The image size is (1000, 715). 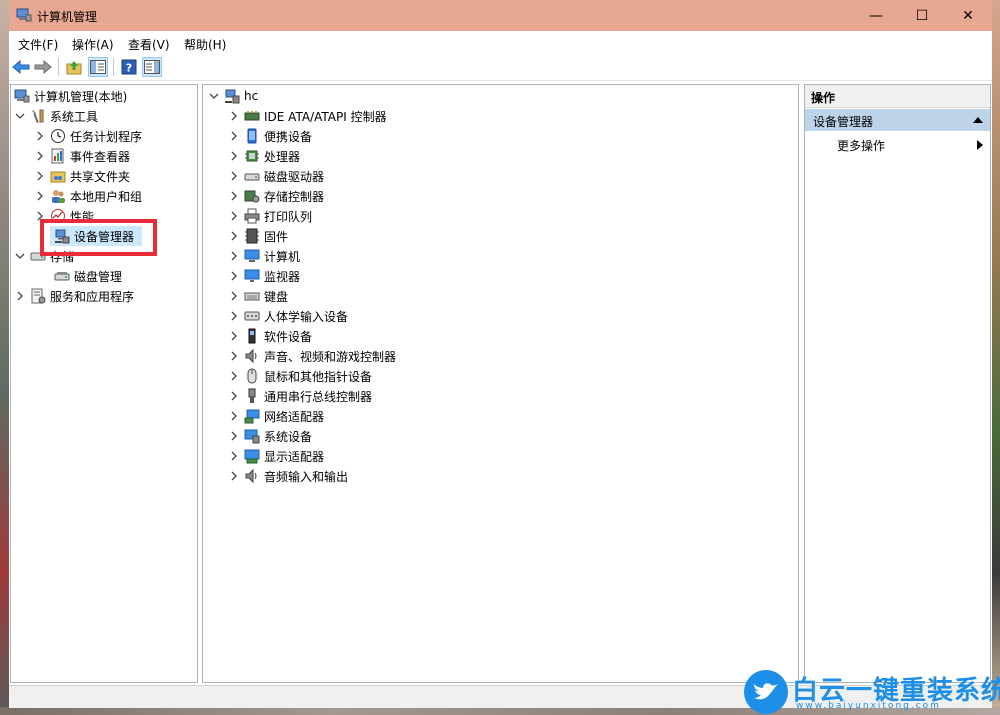 What do you see at coordinates (98, 67) in the screenshot?
I see `show-hide-tree-button` at bounding box center [98, 67].